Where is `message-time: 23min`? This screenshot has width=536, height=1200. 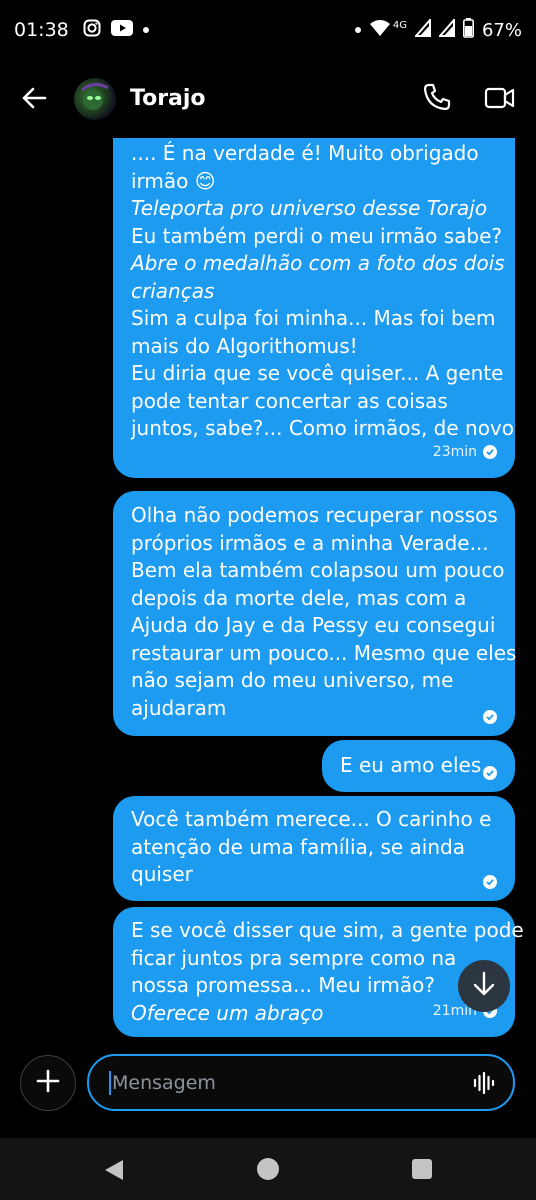
message-time: 23min is located at coordinates (454, 451).